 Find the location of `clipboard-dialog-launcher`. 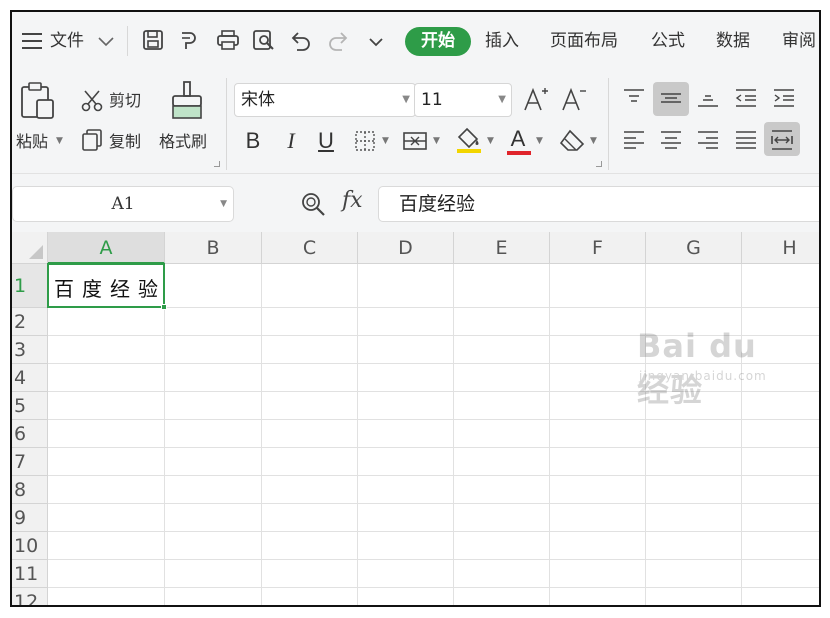

clipboard-dialog-launcher is located at coordinates (217, 164).